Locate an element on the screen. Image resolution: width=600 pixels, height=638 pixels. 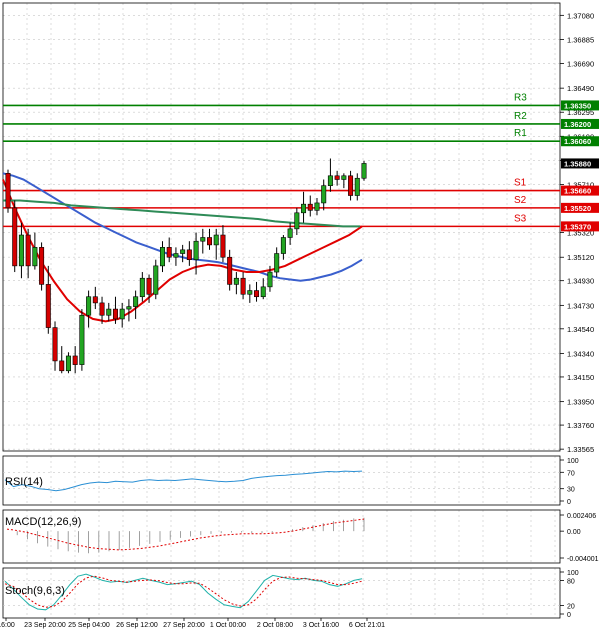
level-name-r1: R1 is located at coordinates (520, 133).